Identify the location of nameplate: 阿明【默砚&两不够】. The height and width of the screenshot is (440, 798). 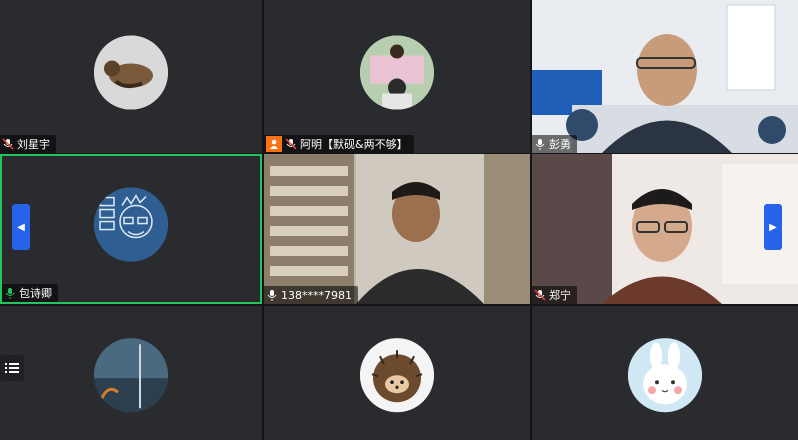
(339, 144).